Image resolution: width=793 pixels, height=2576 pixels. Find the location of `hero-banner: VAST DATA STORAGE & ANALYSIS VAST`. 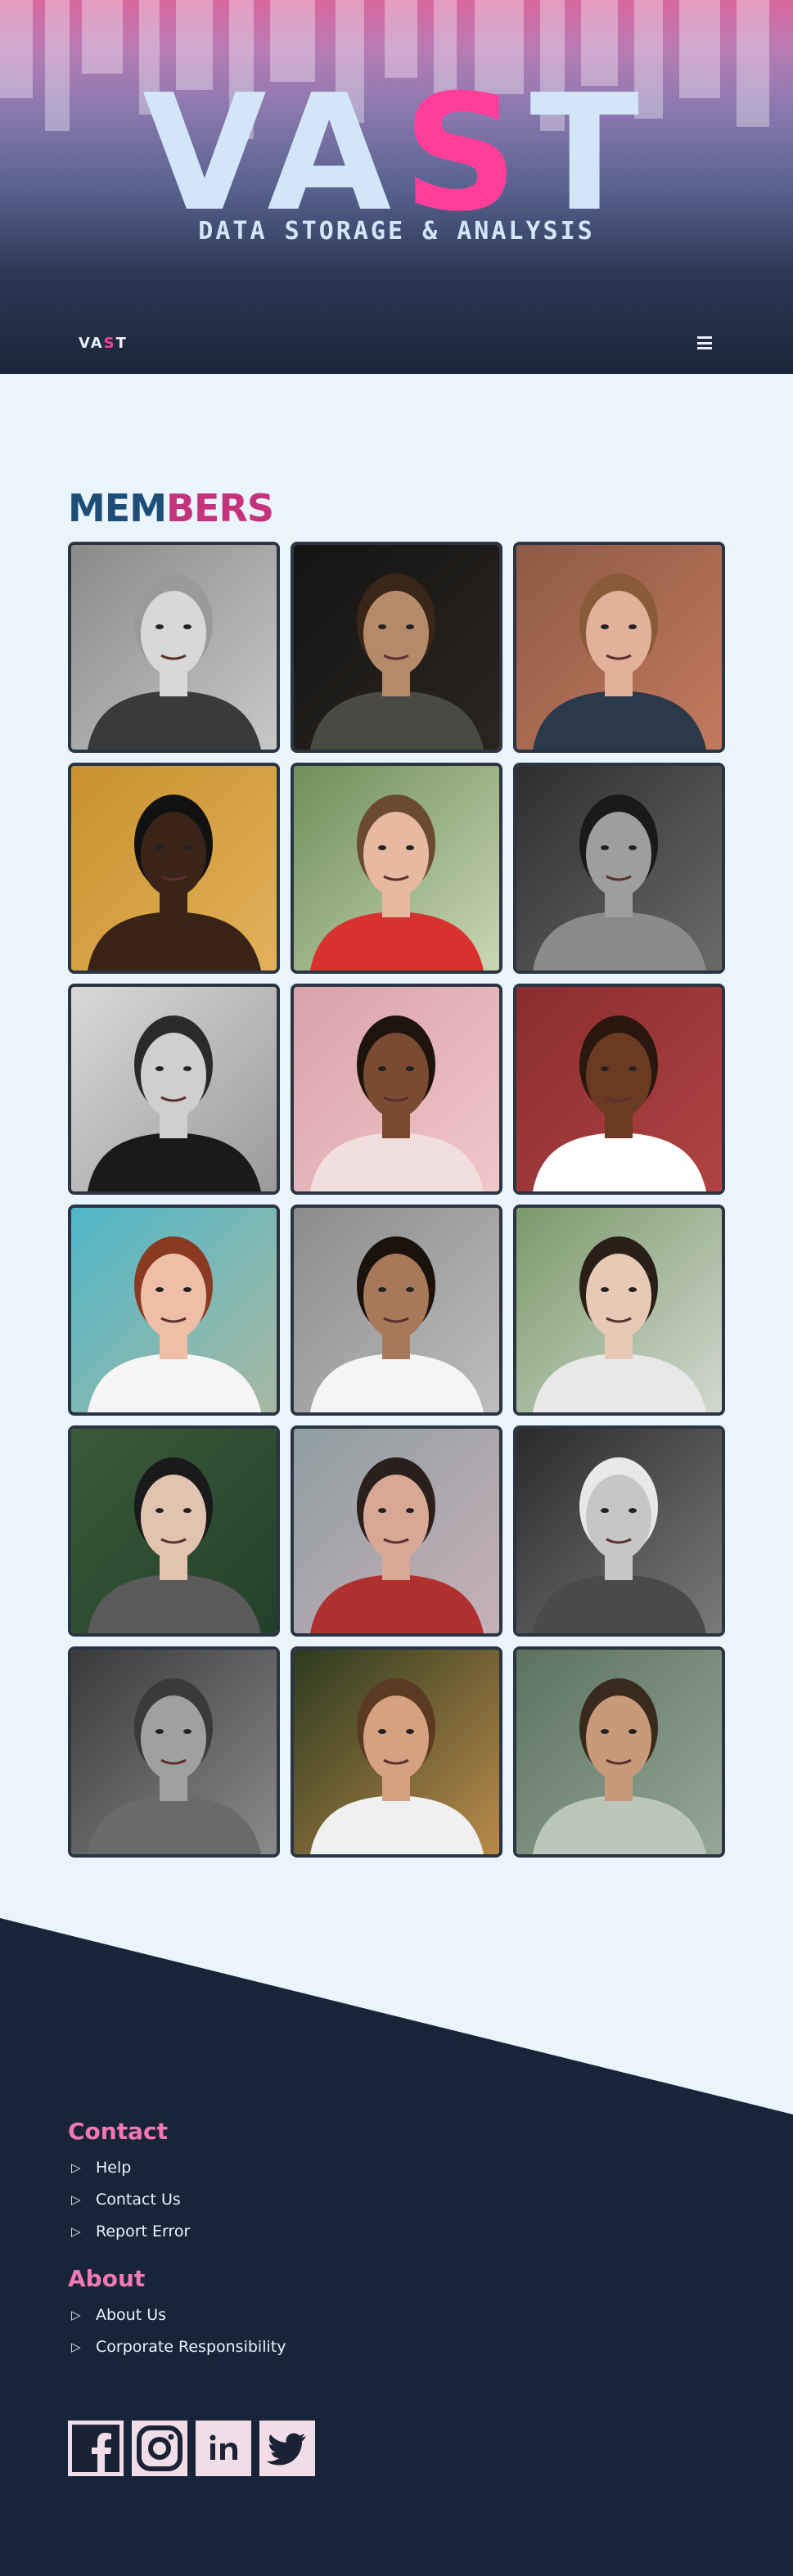

hero-banner: VAST DATA STORAGE & ANALYSIS VAST is located at coordinates (396, 187).